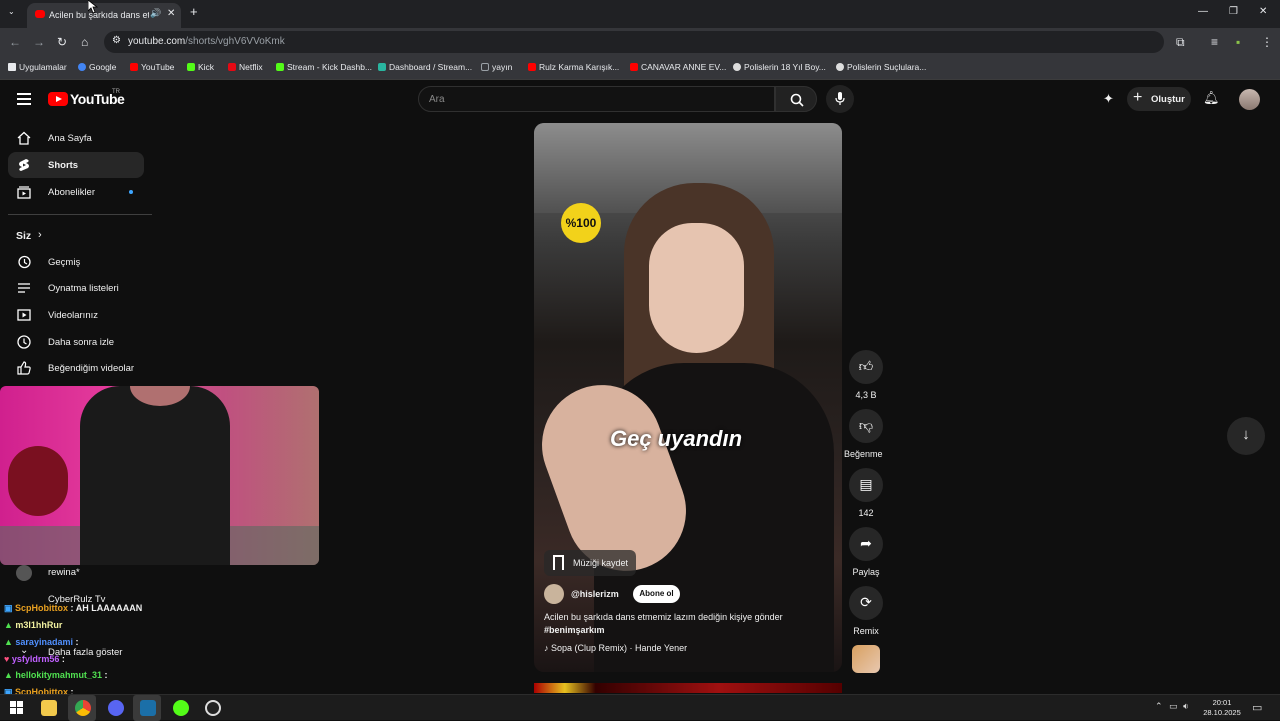 This screenshot has width=1280, height=721. I want to click on video-subject-face, so click(696, 288).